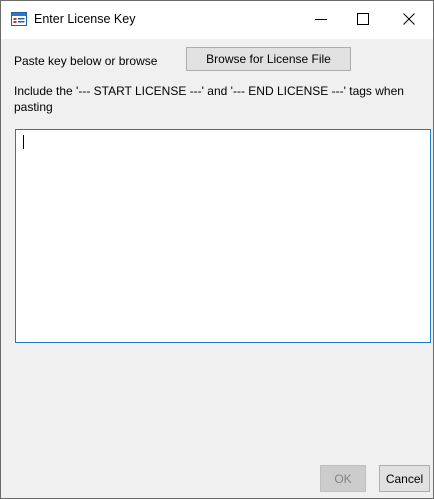 Image resolution: width=434 pixels, height=499 pixels. I want to click on minimize-button, so click(321, 20).